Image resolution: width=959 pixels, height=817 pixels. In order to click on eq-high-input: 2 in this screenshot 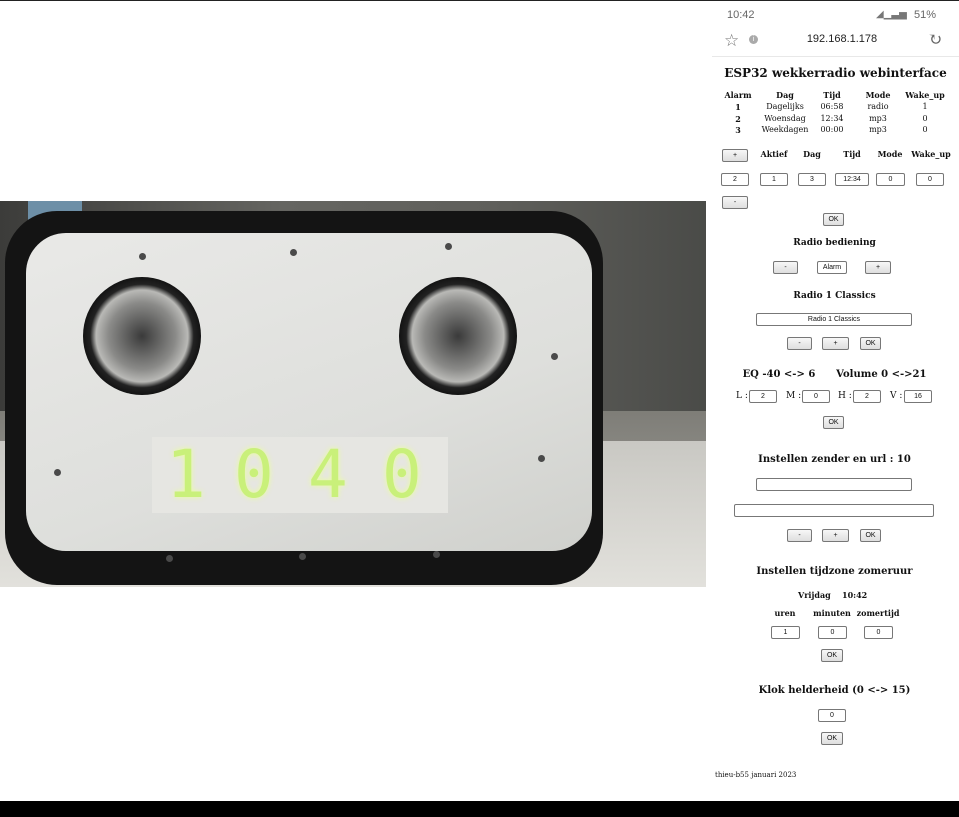, I will do `click(867, 396)`.